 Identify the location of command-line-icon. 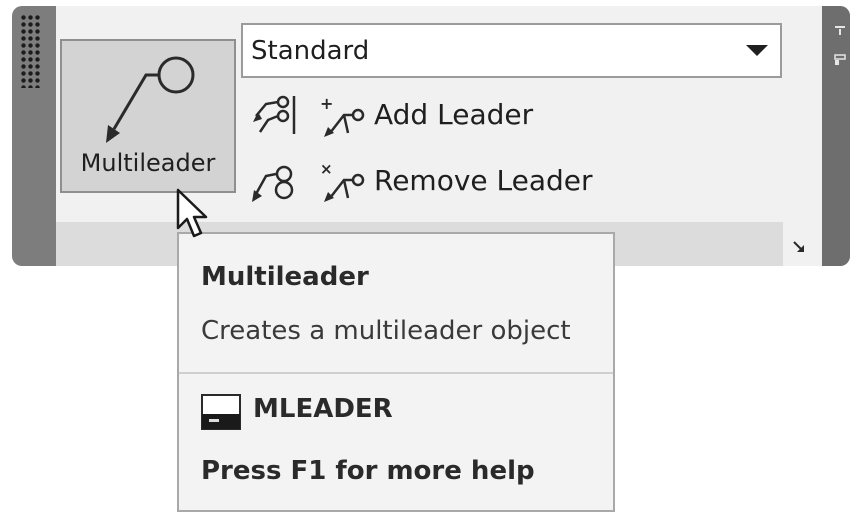
(221, 412).